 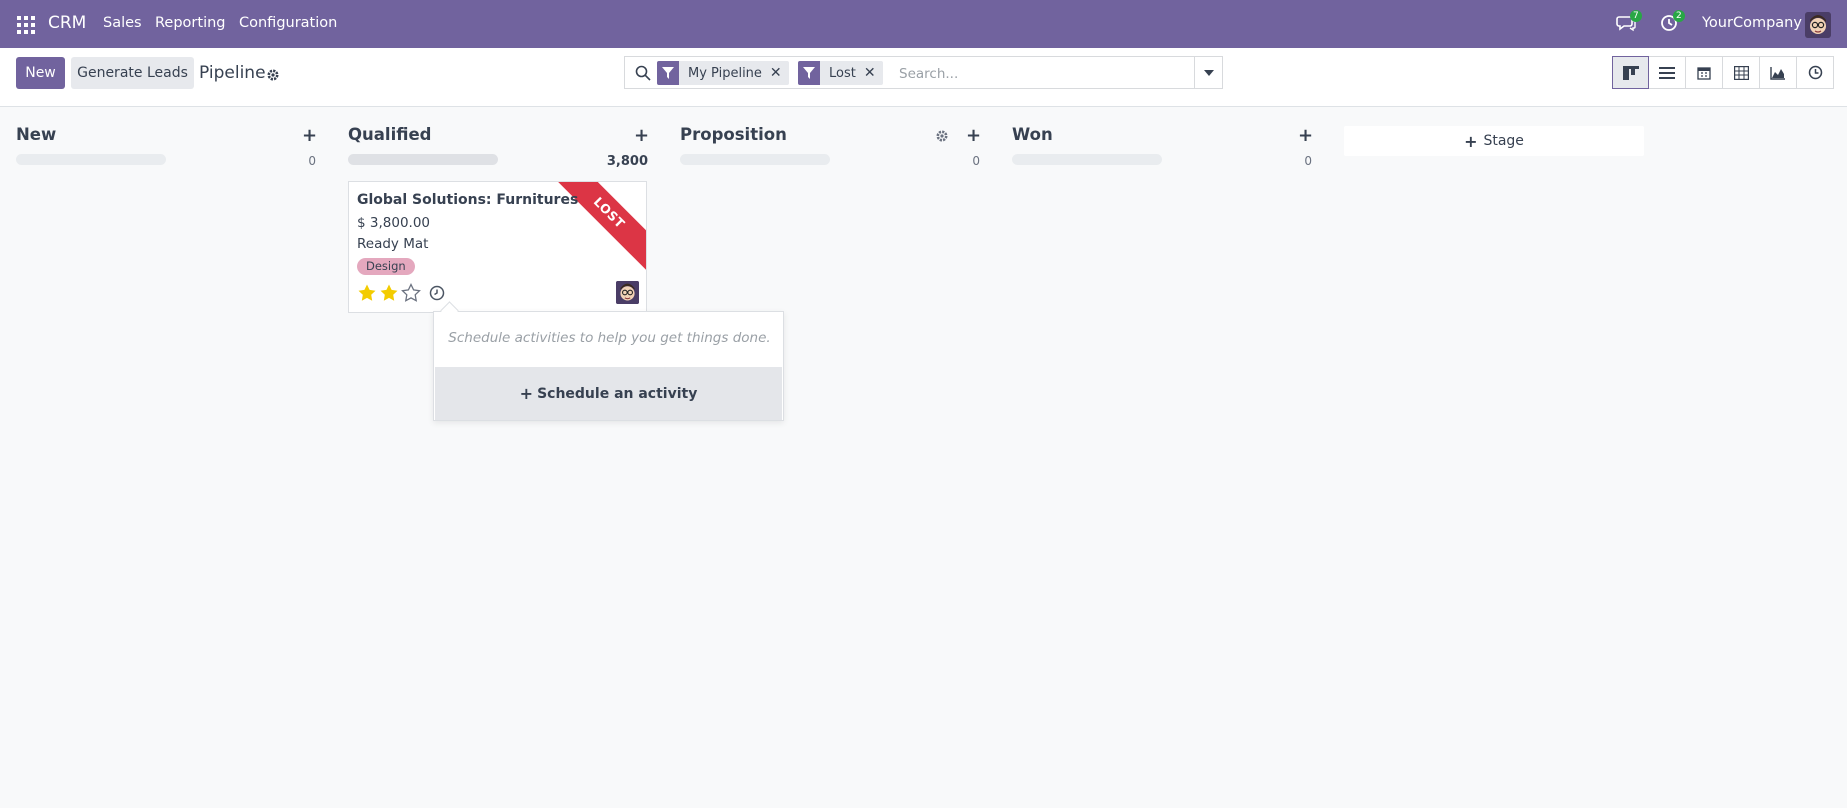 I want to click on facet-label: My Pipeline, so click(x=725, y=73).